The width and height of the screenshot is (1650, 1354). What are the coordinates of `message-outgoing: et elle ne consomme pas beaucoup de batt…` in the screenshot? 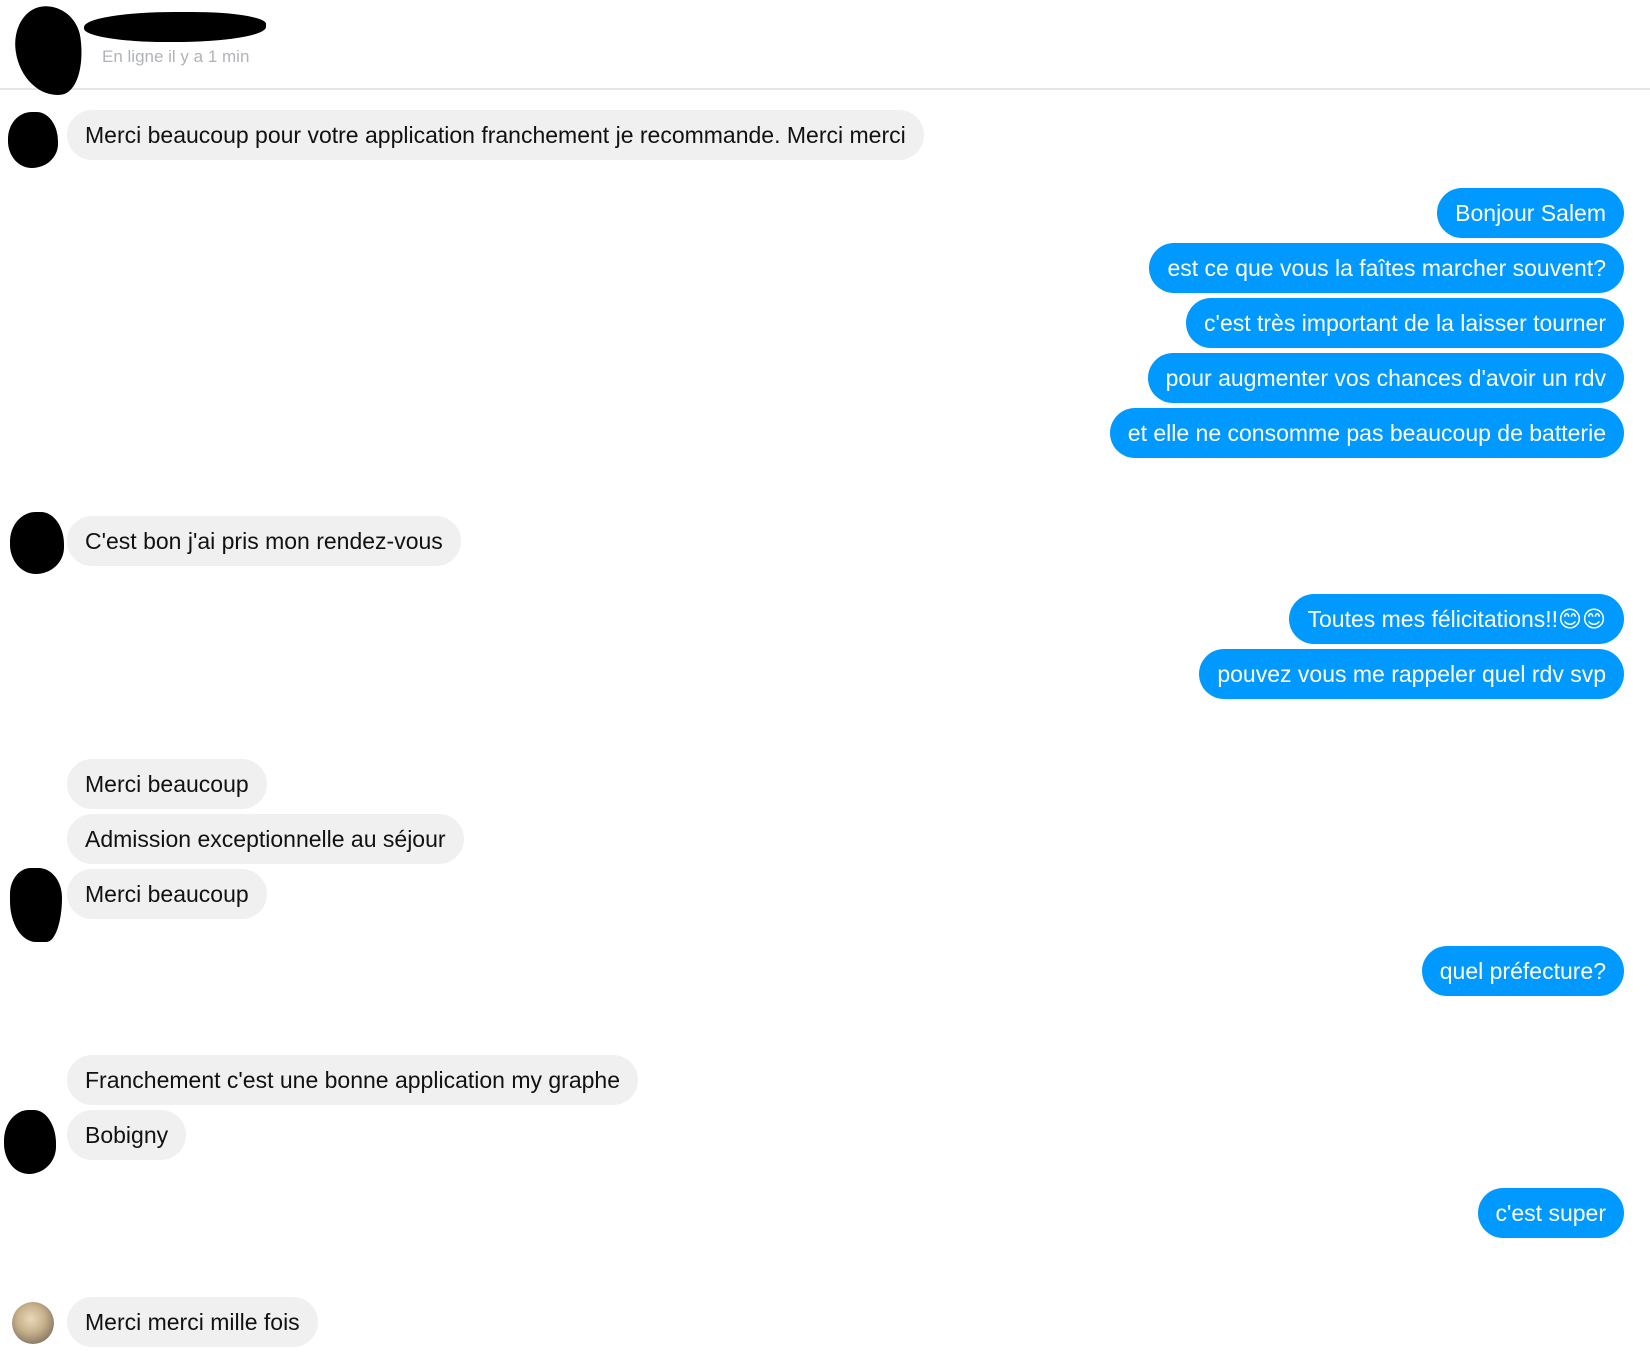 It's located at (1366, 433).